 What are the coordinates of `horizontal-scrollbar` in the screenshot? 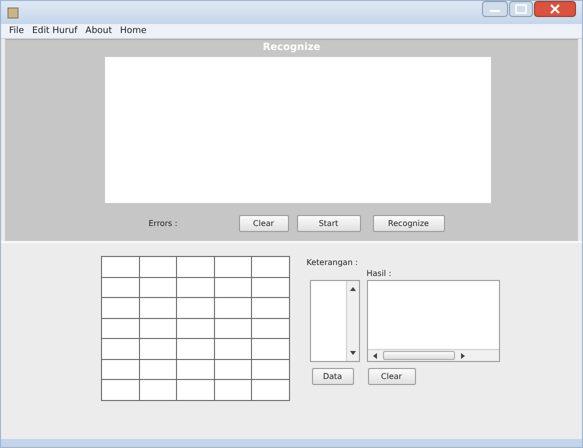 It's located at (433, 355).